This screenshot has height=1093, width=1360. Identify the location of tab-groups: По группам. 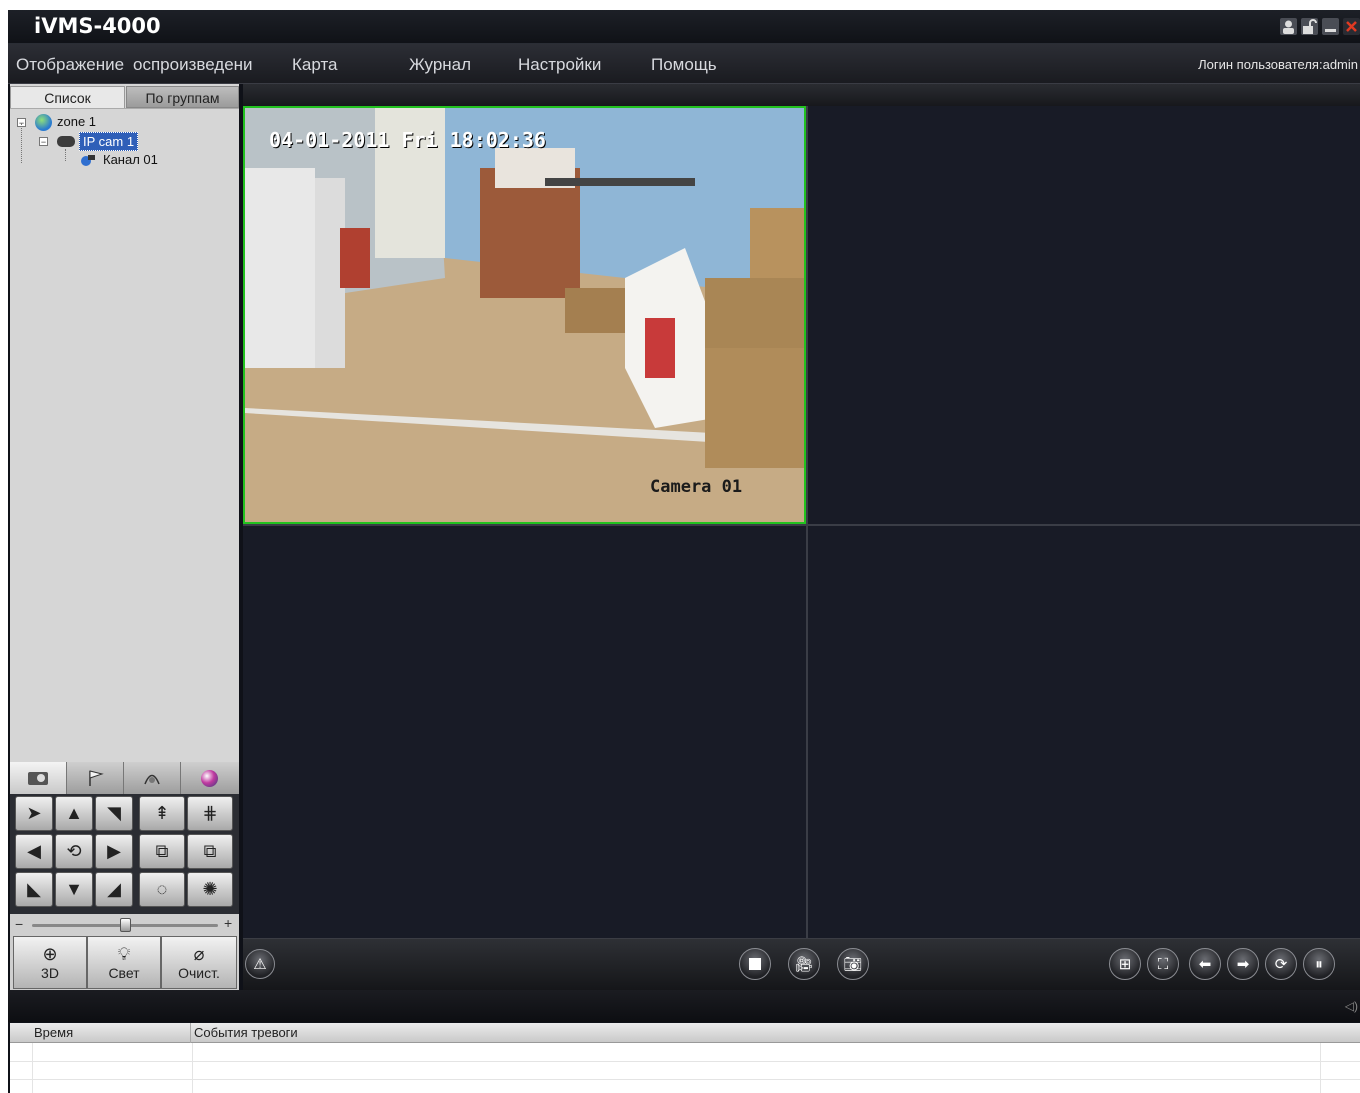
(182, 97).